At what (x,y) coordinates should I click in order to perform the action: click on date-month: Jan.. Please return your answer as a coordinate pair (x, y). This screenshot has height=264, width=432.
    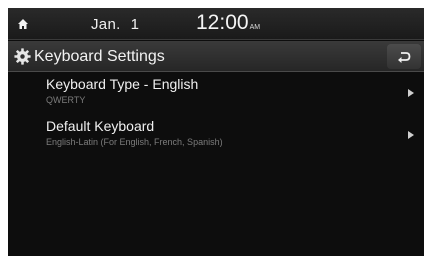
    Looking at the image, I should click on (106, 24).